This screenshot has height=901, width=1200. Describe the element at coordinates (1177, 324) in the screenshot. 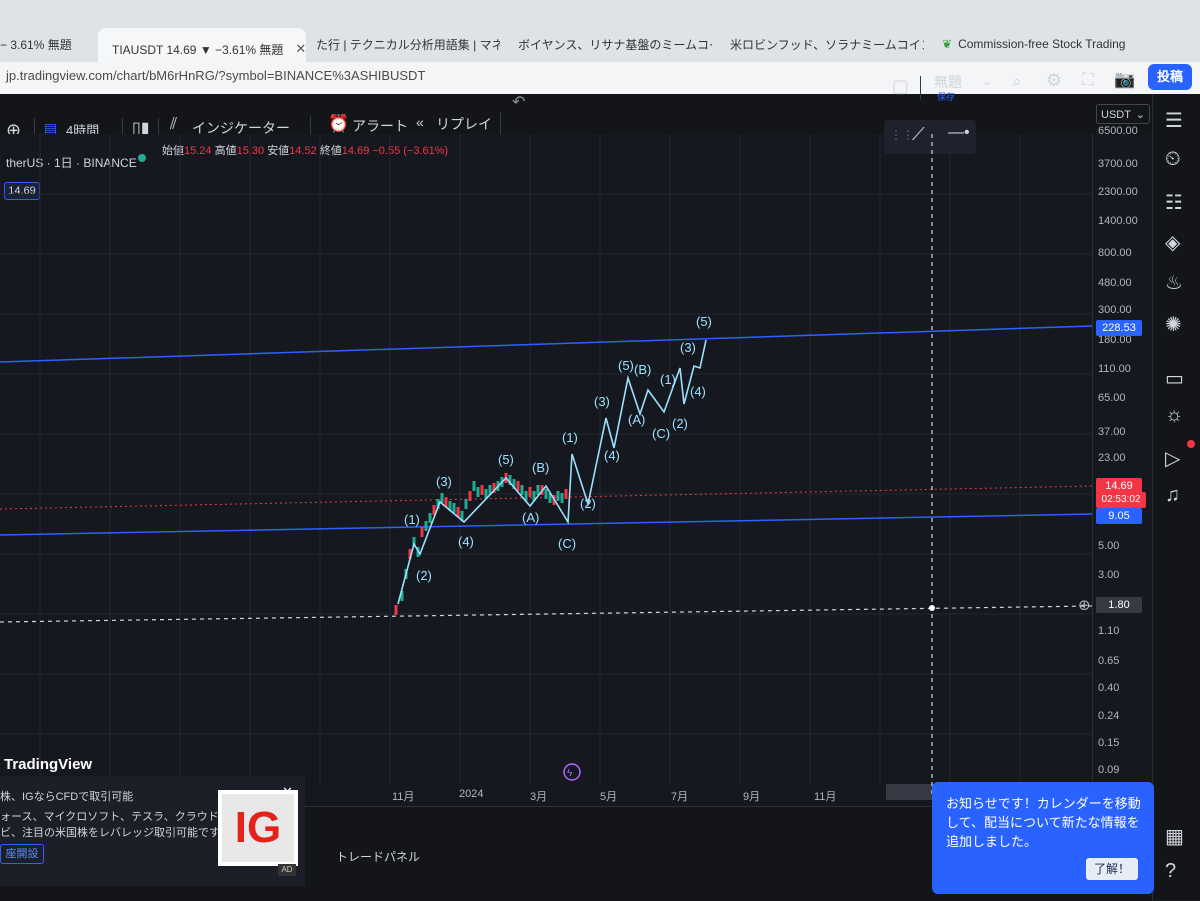

I see `ideas-lightbulb-icon: ✺` at that location.